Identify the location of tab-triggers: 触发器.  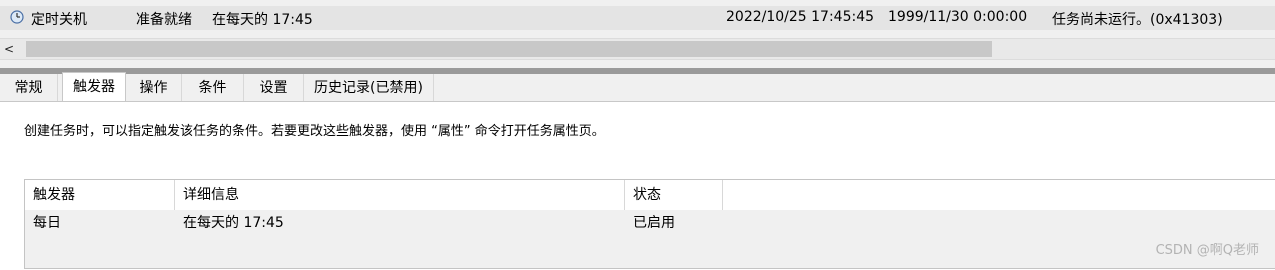
(94, 87).